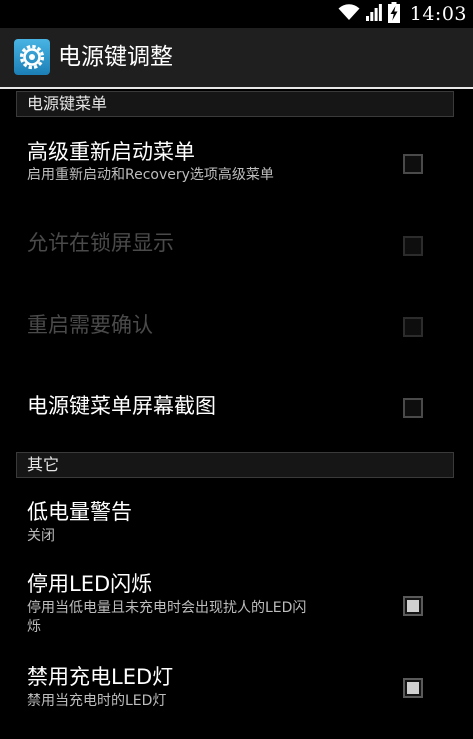 Image resolution: width=473 pixels, height=739 pixels. Describe the element at coordinates (413, 606) in the screenshot. I see `checkbox-disable-led-blink` at that location.